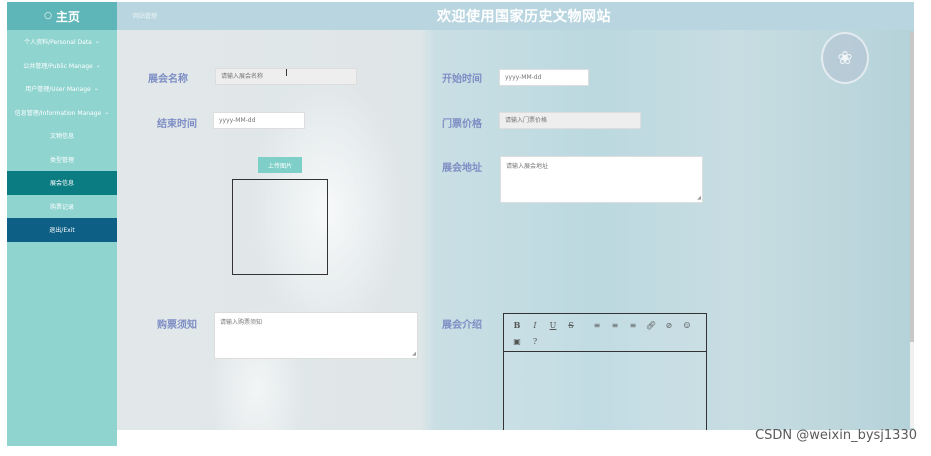  Describe the element at coordinates (912, 187) in the screenshot. I see `scrollbar-thumb` at that location.